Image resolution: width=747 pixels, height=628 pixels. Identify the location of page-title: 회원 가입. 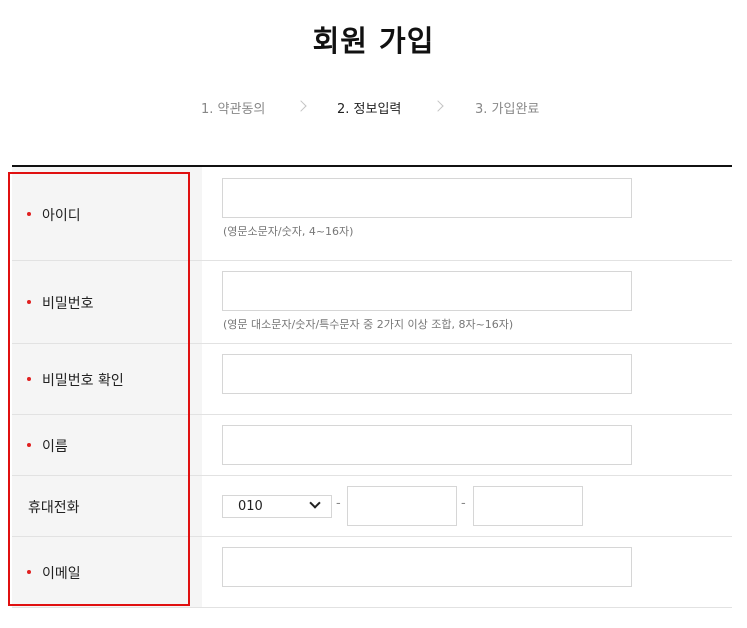
(373, 41).